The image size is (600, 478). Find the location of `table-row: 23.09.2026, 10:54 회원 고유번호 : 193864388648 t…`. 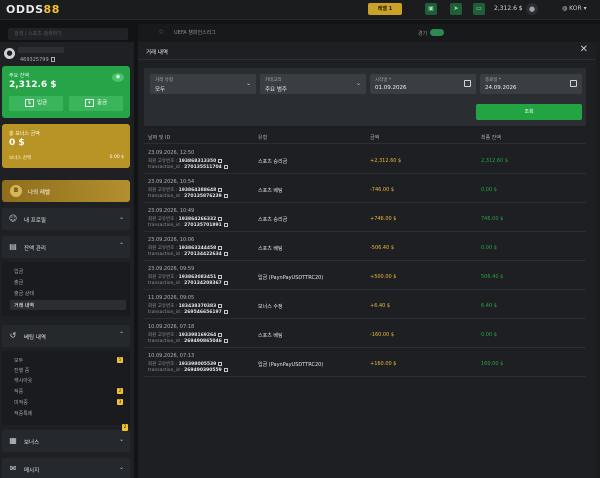

table-row: 23.09.2026, 10:54 회원 고유번호 : 193864388648 t… is located at coordinates (365, 189).